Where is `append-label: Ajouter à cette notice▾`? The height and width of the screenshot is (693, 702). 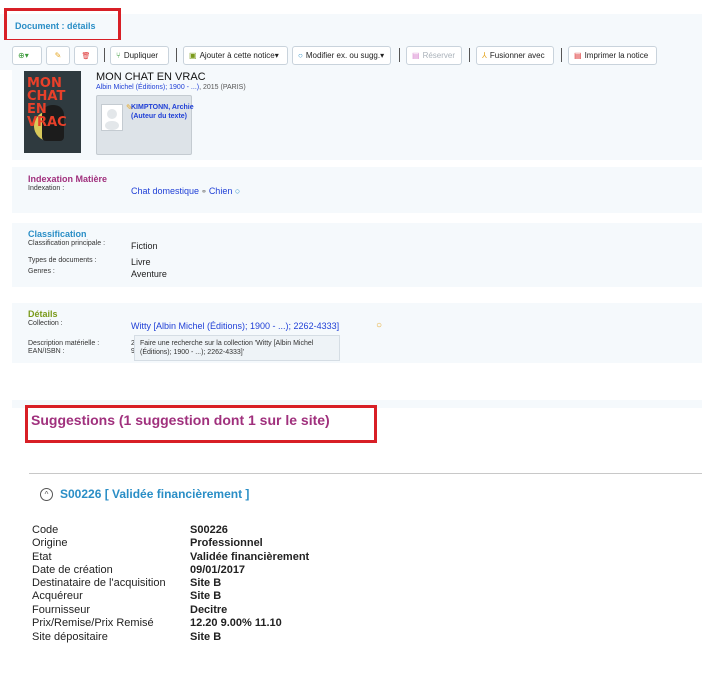
append-label: Ajouter à cette notice▾ is located at coordinates (239, 55).